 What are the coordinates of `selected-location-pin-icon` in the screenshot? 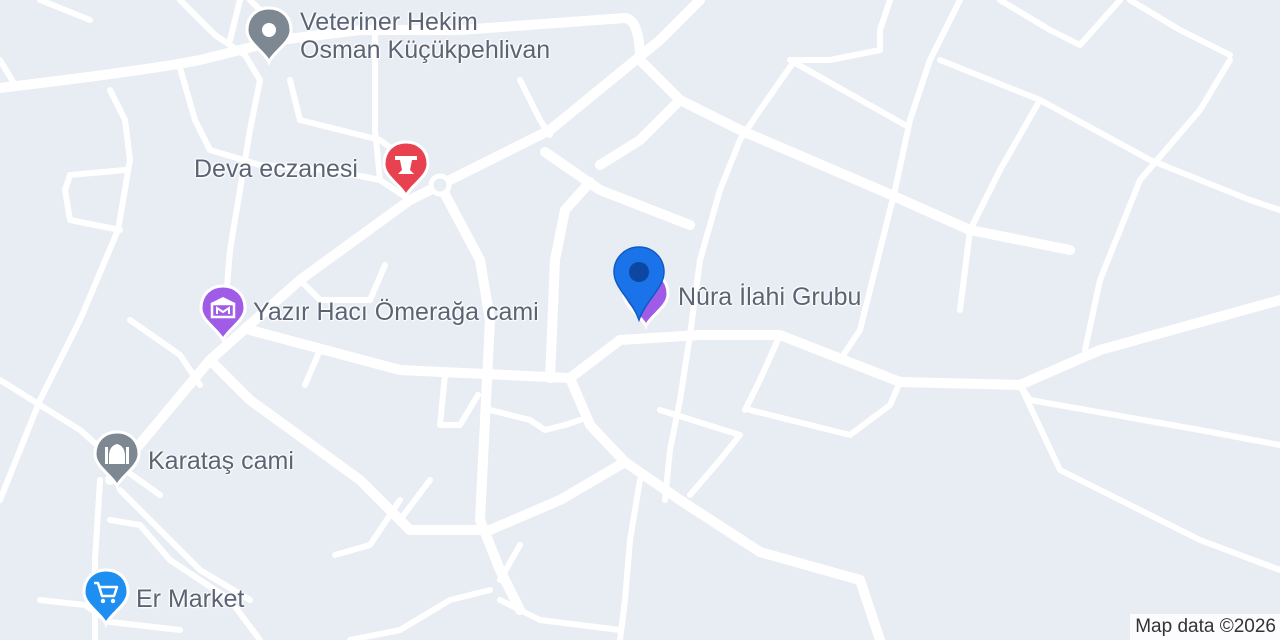 It's located at (639, 284).